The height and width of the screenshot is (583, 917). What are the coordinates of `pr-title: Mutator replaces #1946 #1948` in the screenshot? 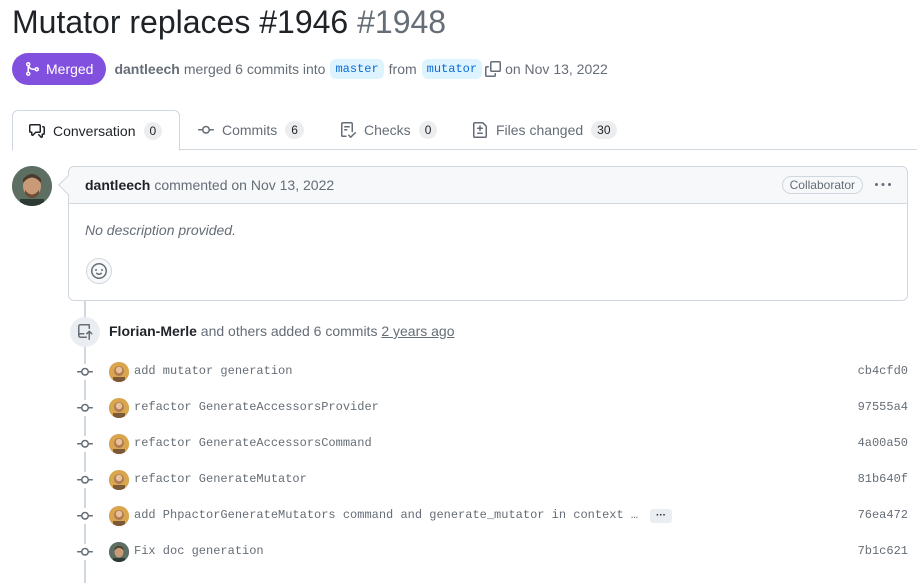 It's located at (229, 22).